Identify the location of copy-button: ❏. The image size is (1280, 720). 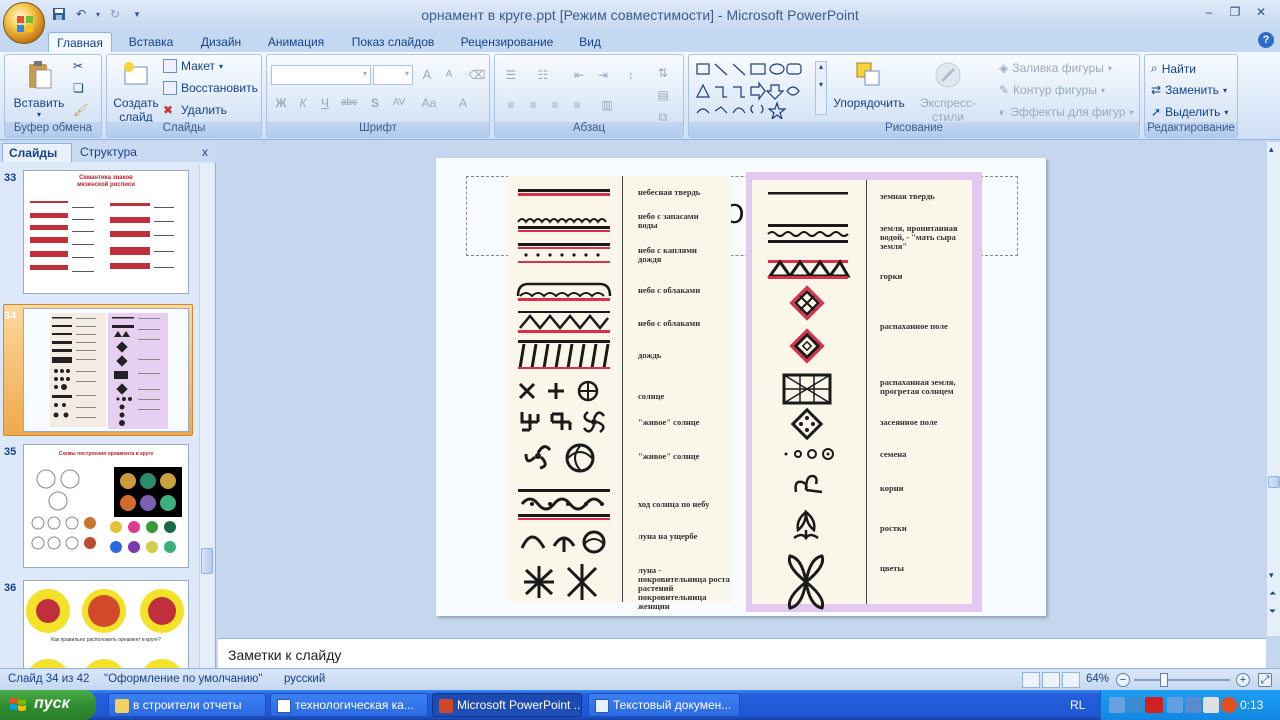
(78, 88).